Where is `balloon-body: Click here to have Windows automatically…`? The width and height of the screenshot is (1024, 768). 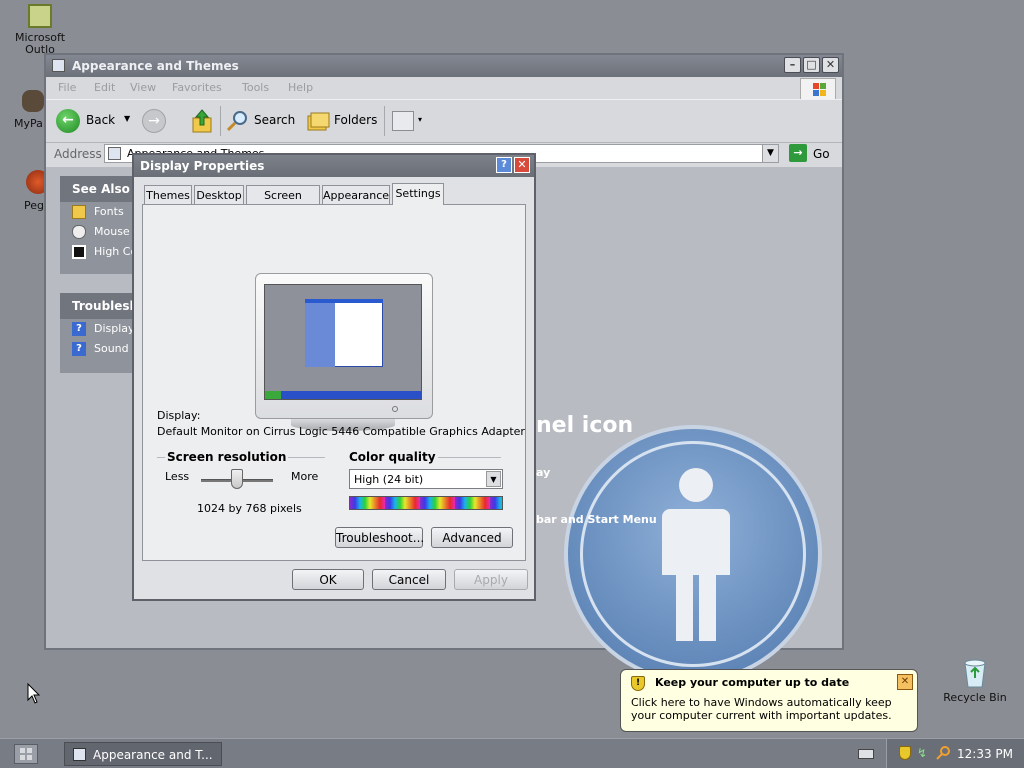 balloon-body: Click here to have Windows automatically… is located at coordinates (761, 709).